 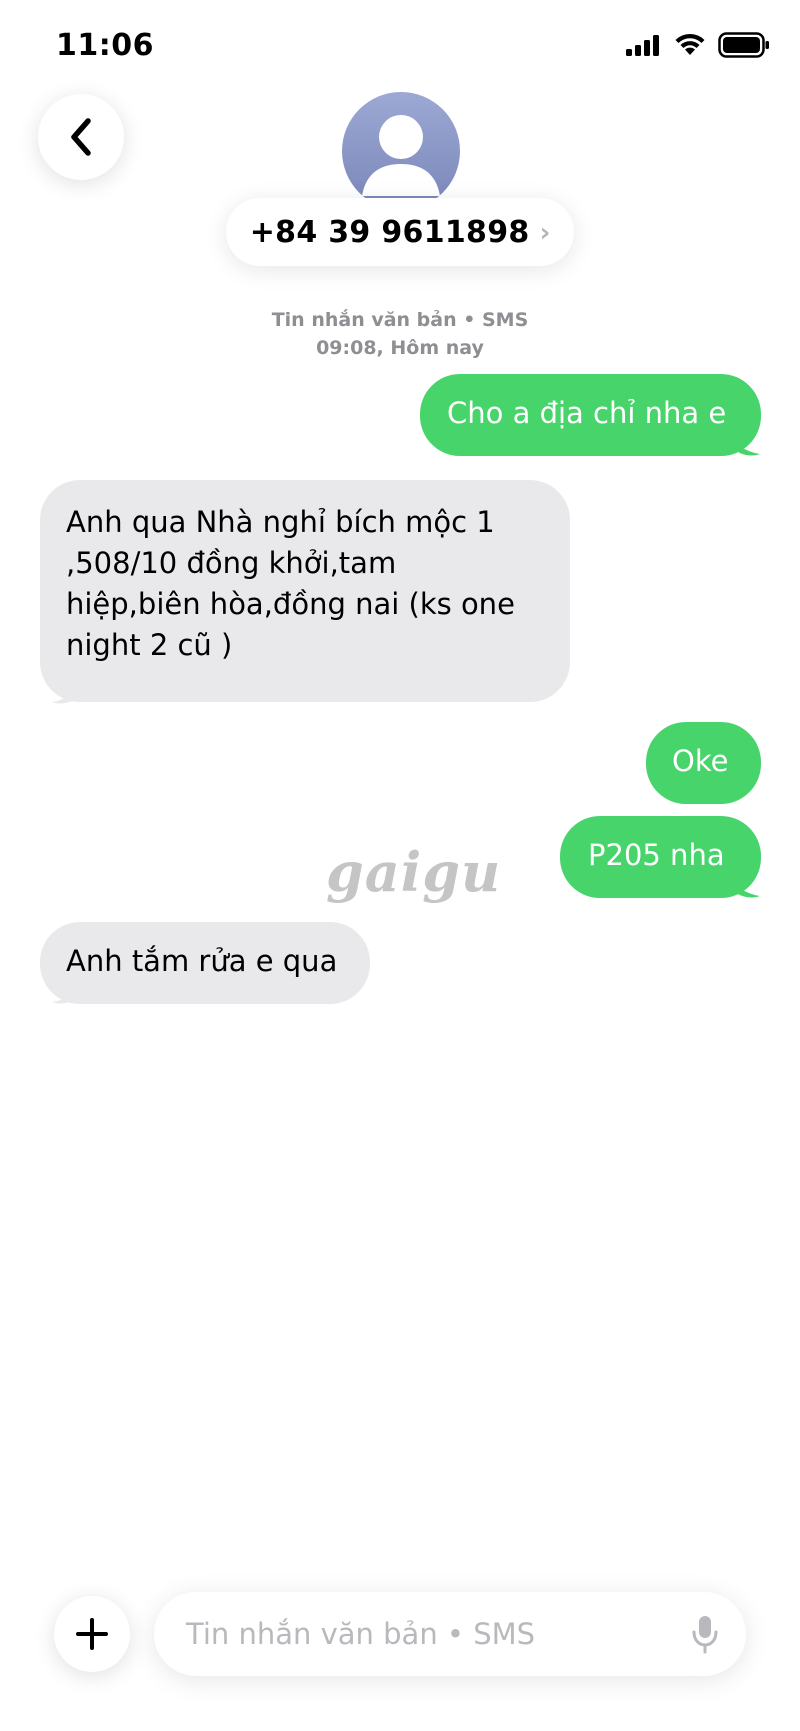 What do you see at coordinates (389, 232) in the screenshot?
I see `contact-number: +84 39 9611898` at bounding box center [389, 232].